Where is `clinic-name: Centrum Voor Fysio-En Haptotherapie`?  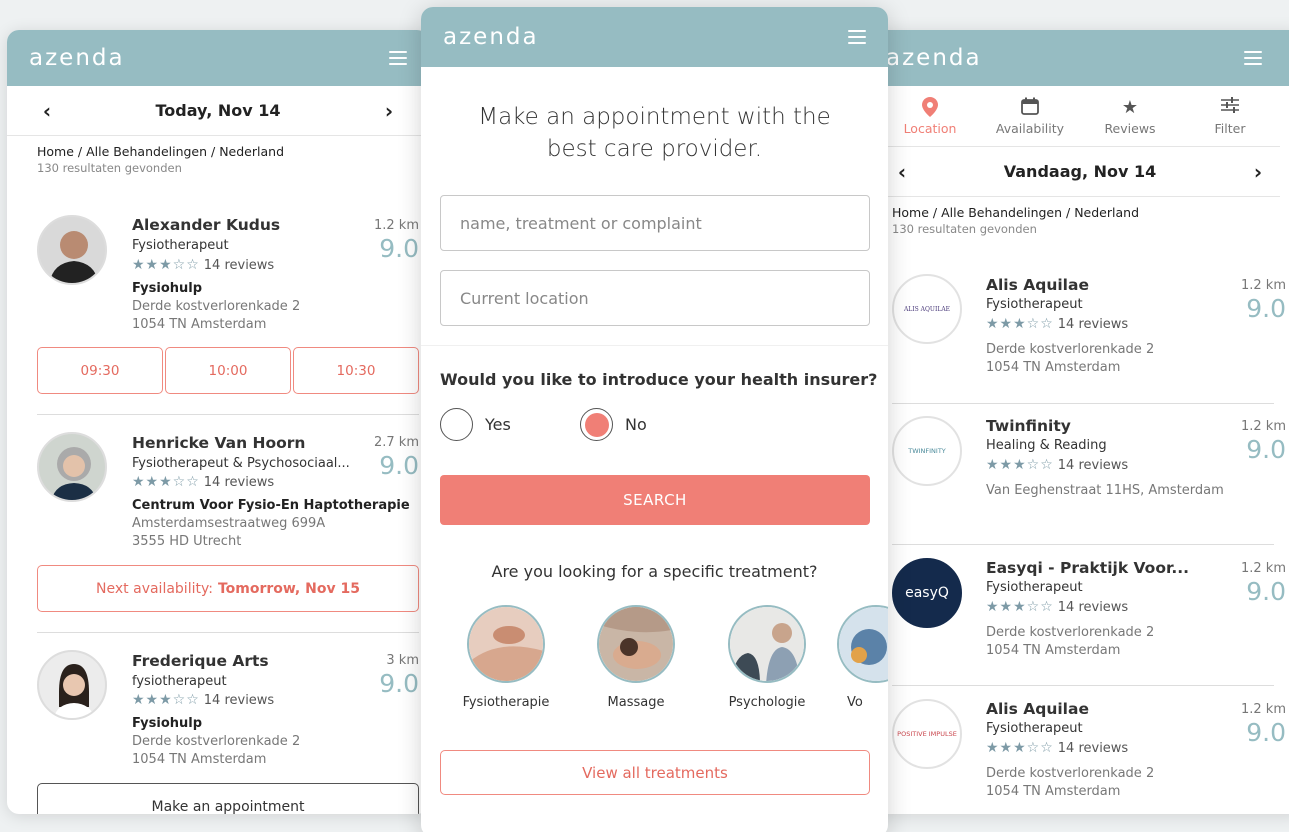 clinic-name: Centrum Voor Fysio-En Haptotherapie is located at coordinates (271, 505).